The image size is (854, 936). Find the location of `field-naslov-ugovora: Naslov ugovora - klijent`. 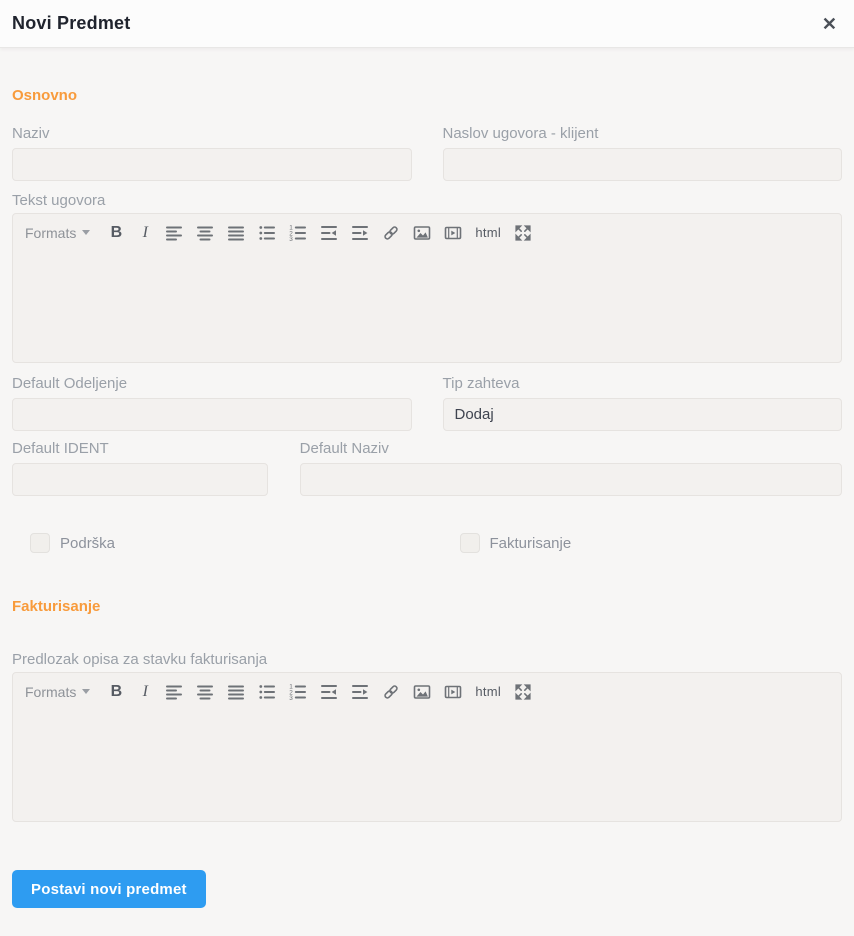

field-naslov-ugovora: Naslov ugovora - klijent is located at coordinates (642, 153).